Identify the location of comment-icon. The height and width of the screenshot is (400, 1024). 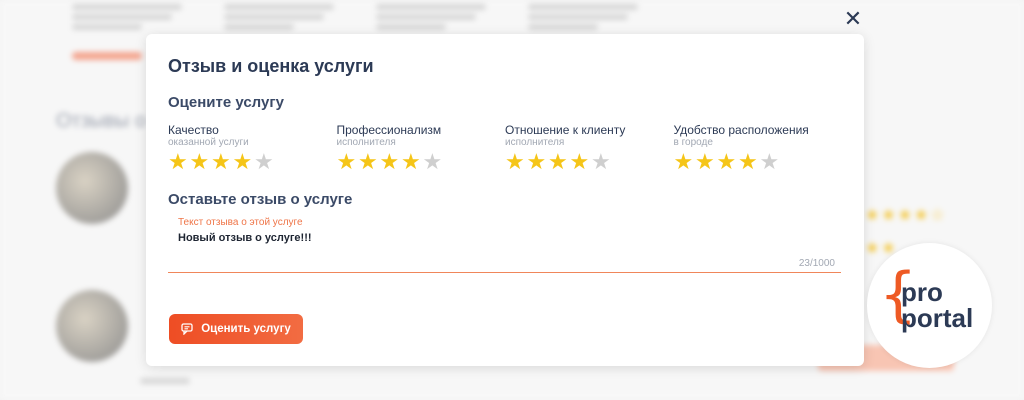
(187, 329).